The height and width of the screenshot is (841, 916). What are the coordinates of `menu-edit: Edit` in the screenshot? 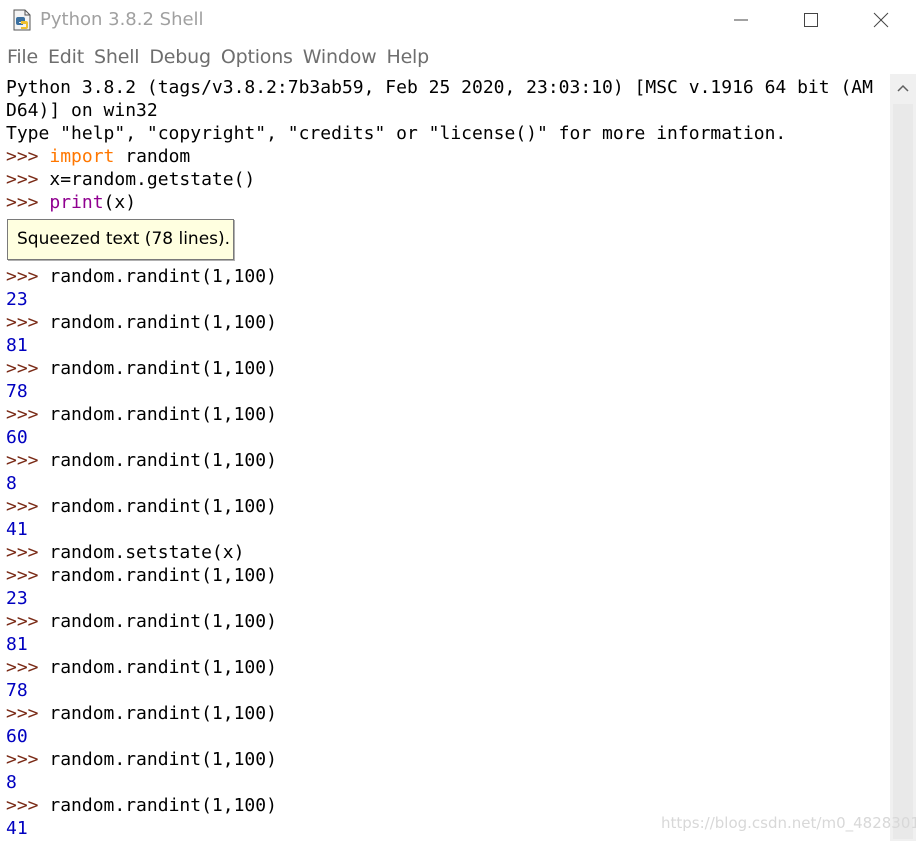 It's located at (68, 57).